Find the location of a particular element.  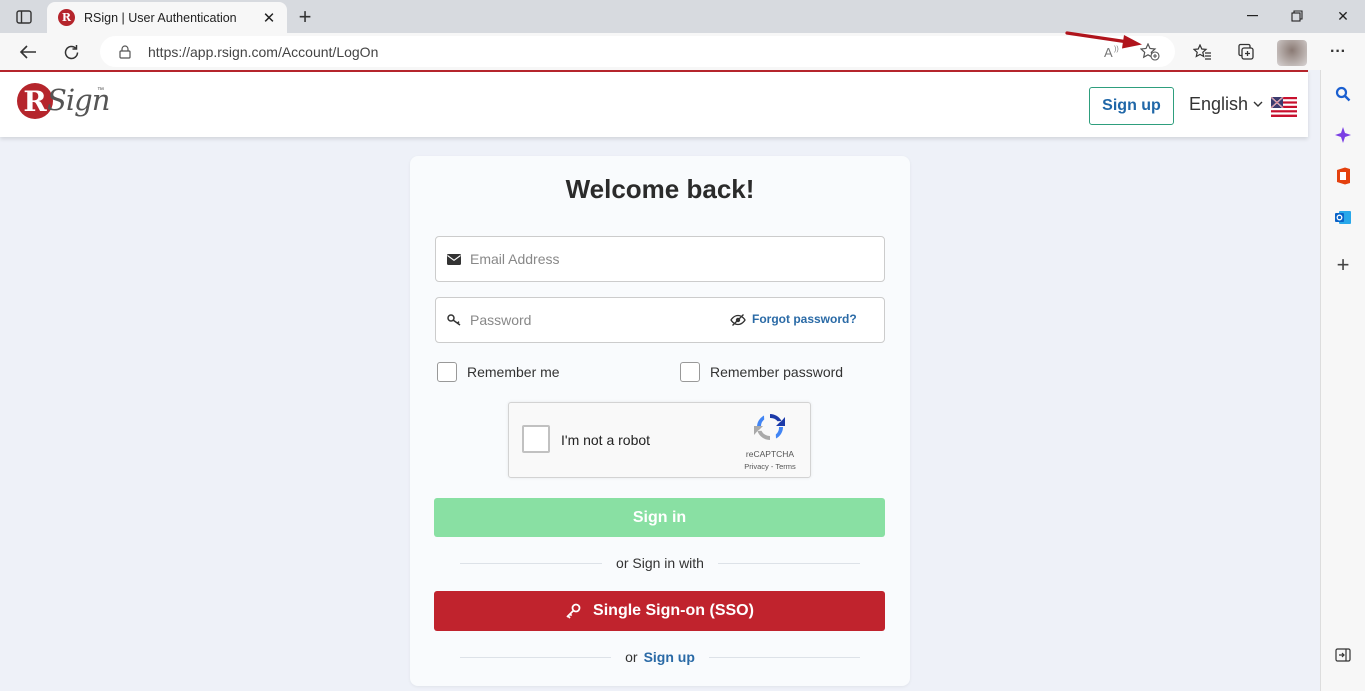

recaptcha-label: I'm not a robot is located at coordinates (606, 440).